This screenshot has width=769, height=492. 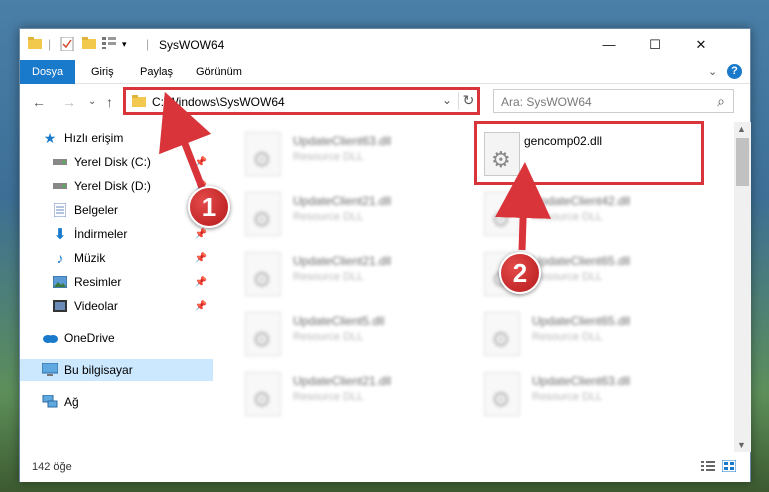 What do you see at coordinates (523, 206) in the screenshot?
I see `arrow-to-file` at bounding box center [523, 206].